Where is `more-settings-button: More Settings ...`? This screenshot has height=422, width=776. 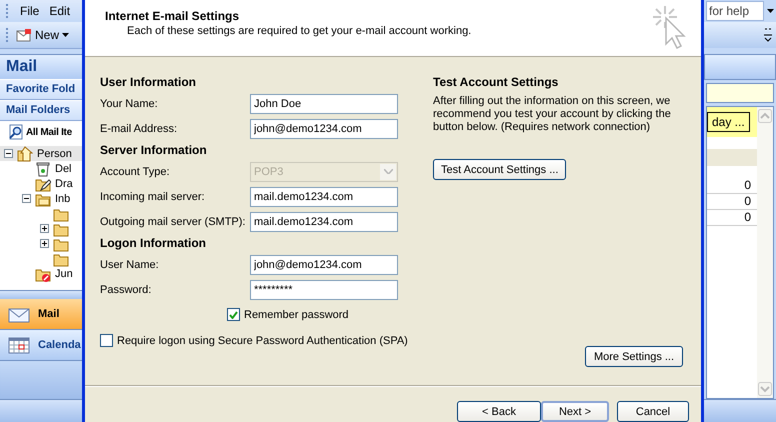 more-settings-button: More Settings ... is located at coordinates (634, 356).